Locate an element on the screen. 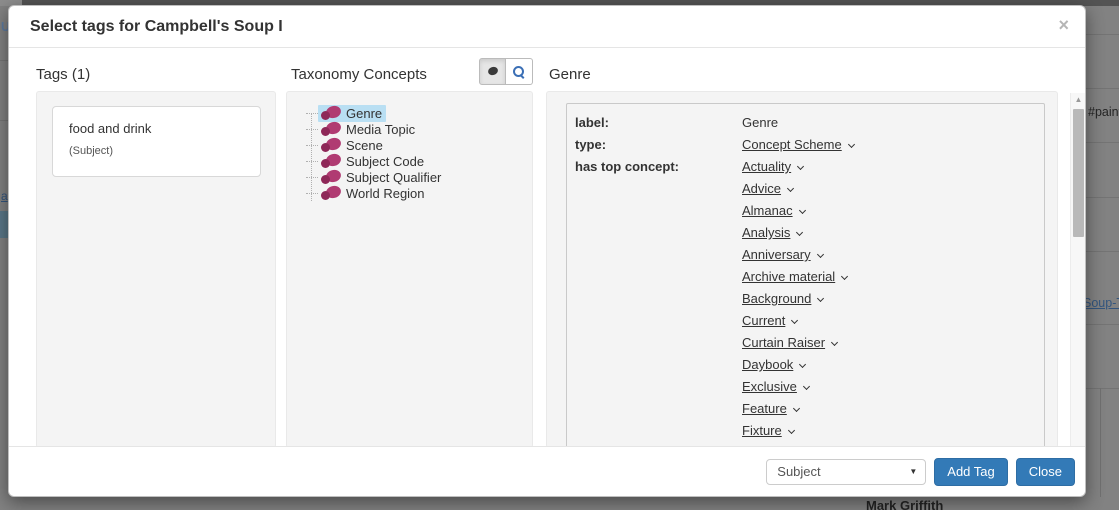 The height and width of the screenshot is (510, 1119). top-concept-link: Fixture is located at coordinates (762, 430).